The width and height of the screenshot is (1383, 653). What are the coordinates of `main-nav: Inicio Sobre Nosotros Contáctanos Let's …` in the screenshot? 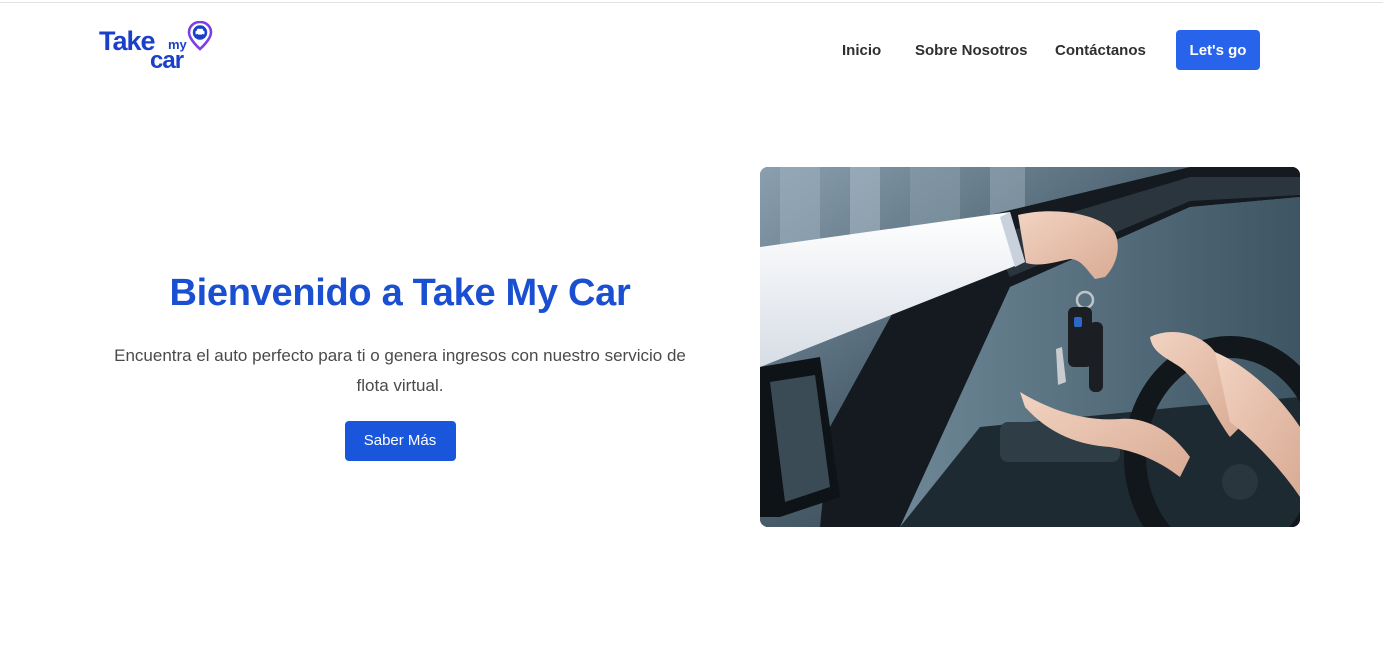 It's located at (691, 52).